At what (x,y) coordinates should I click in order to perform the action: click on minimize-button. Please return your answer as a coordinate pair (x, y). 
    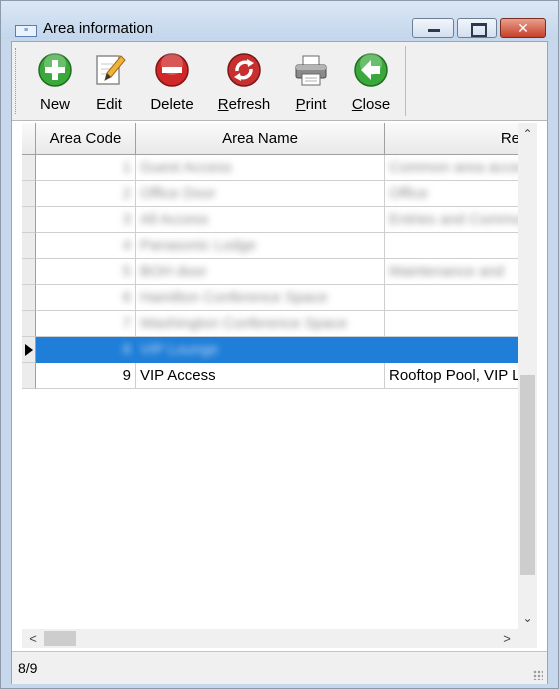
    Looking at the image, I should click on (433, 28).